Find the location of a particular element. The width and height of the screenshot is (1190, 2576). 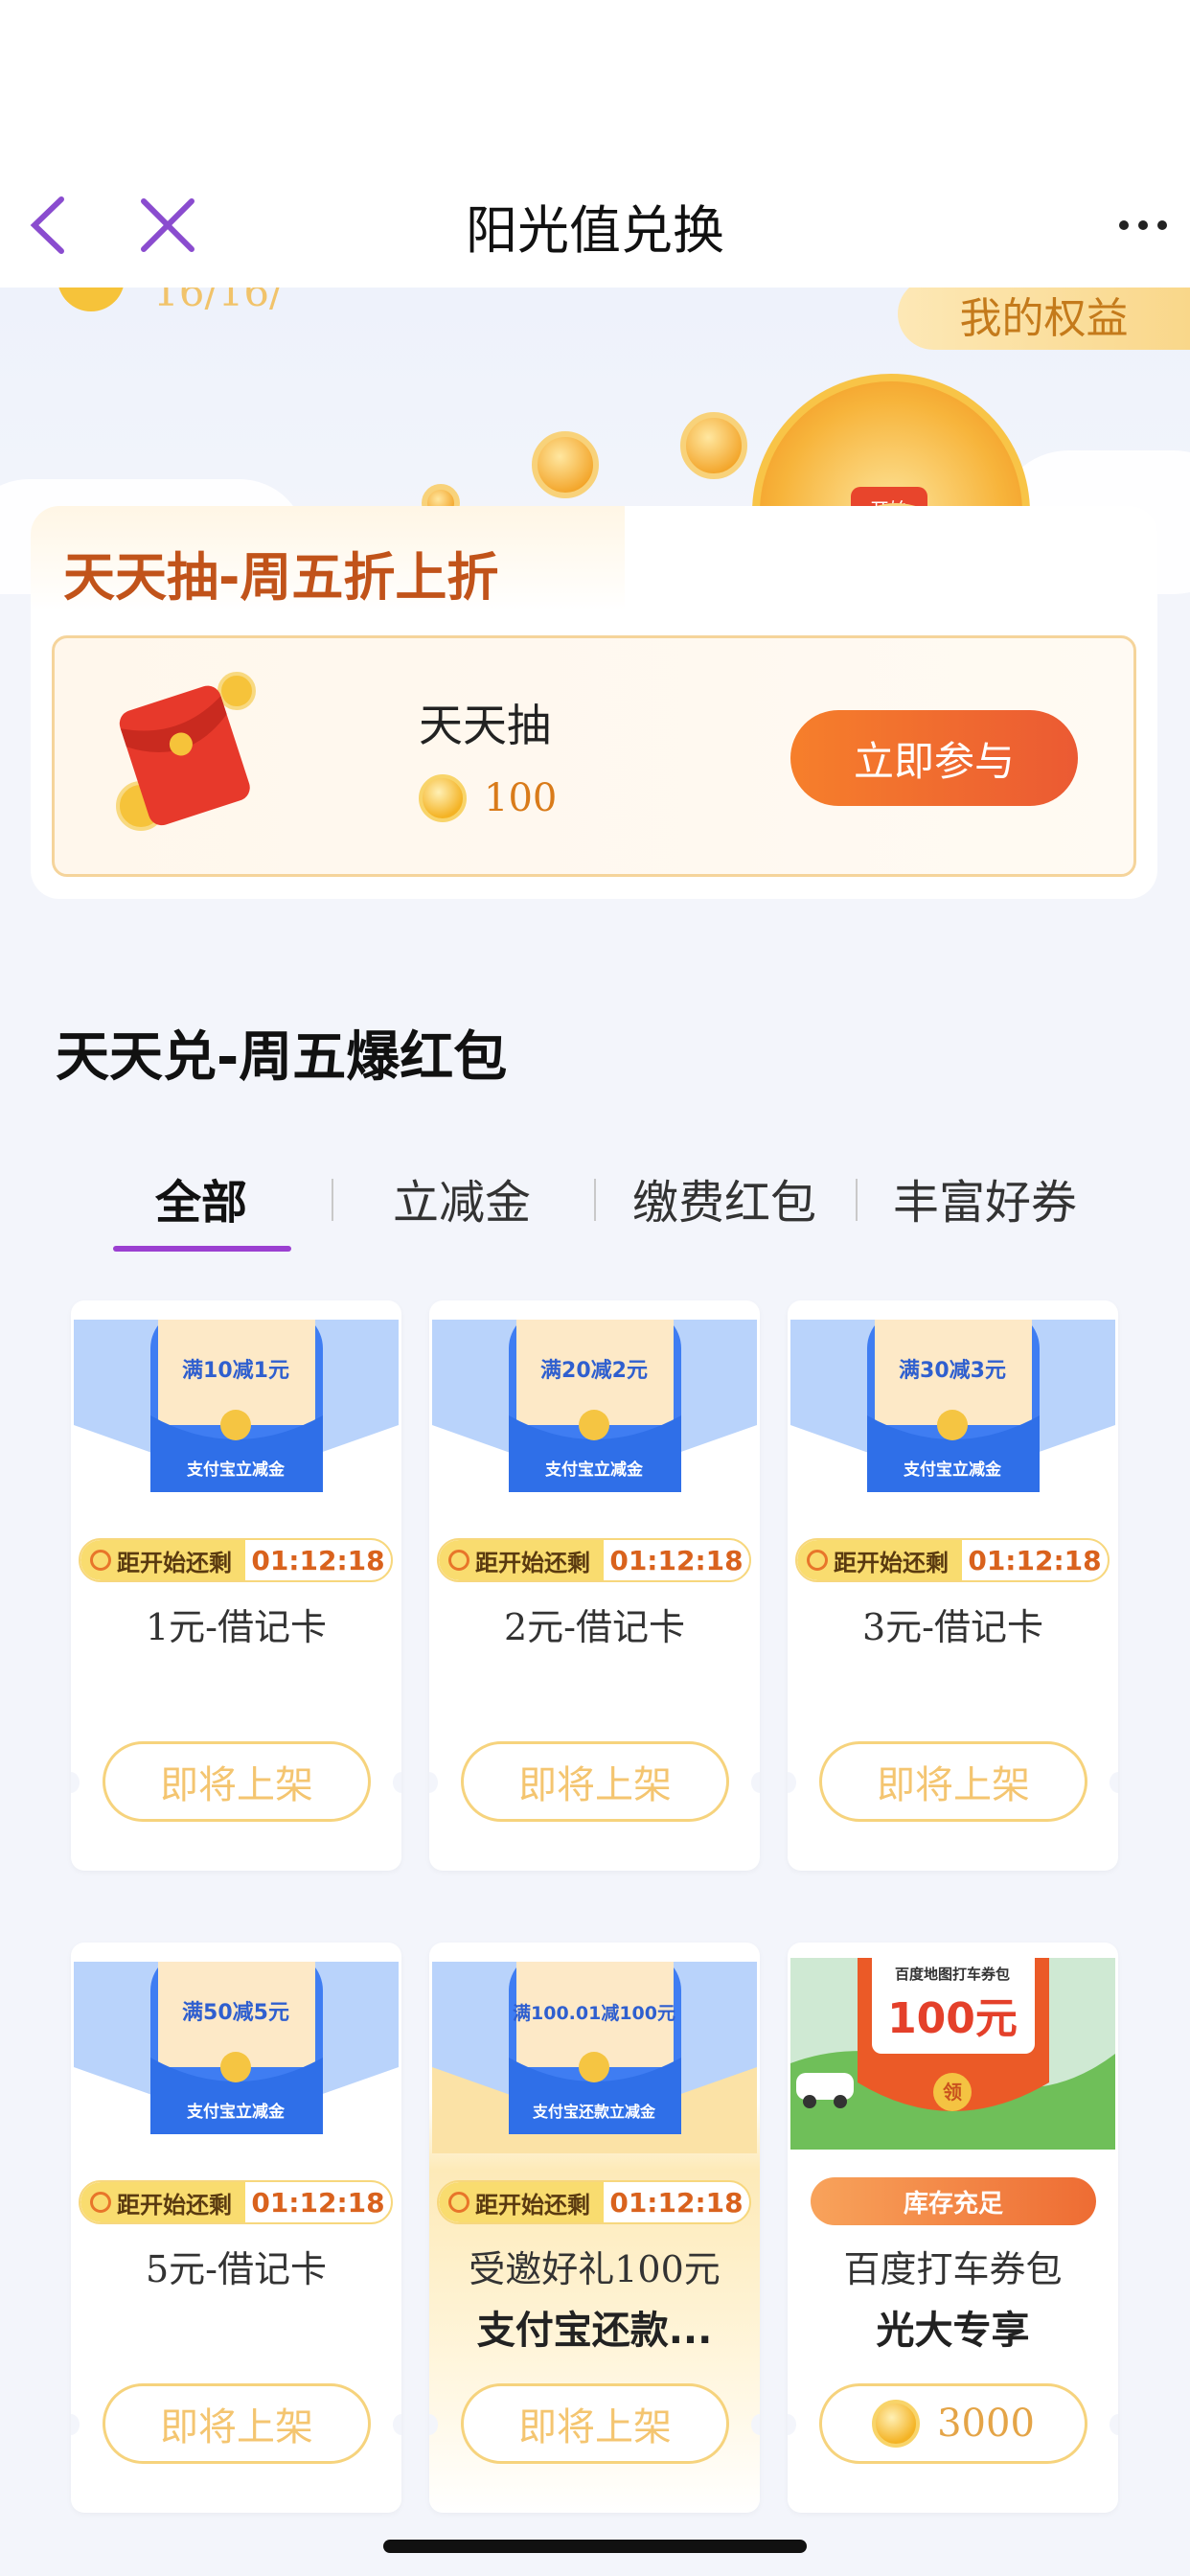

lottery-price-value: 100 is located at coordinates (521, 798).